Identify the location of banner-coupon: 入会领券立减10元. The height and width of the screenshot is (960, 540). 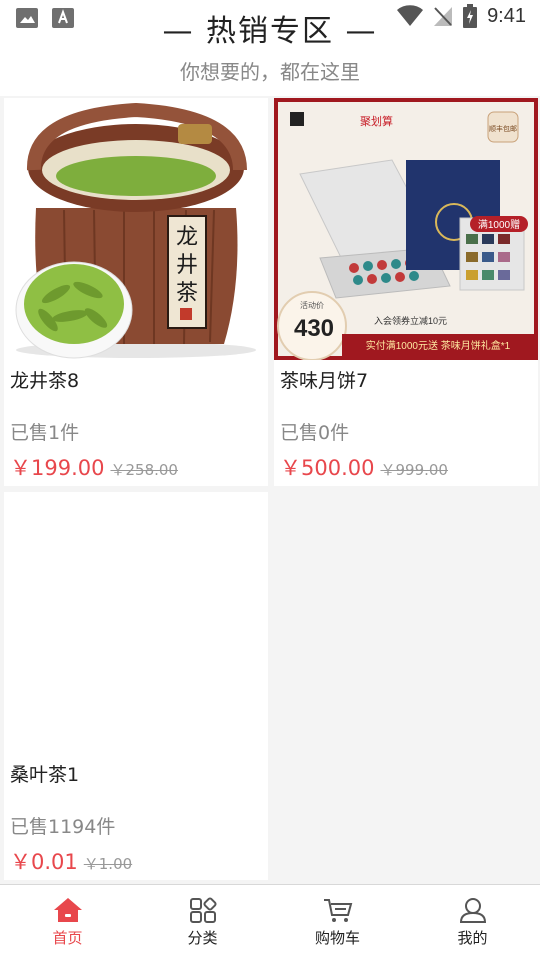
(410, 320).